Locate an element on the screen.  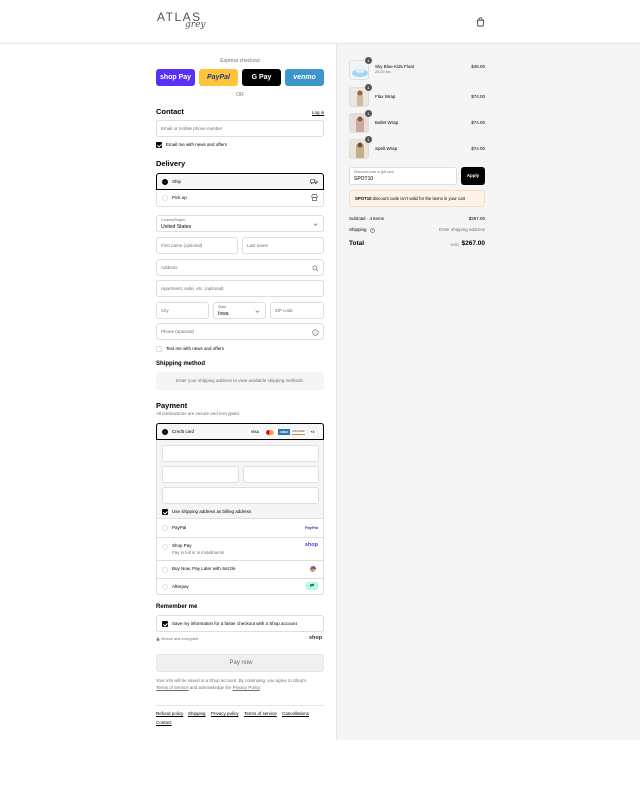
shop-pay-radio is located at coordinates (165, 547).